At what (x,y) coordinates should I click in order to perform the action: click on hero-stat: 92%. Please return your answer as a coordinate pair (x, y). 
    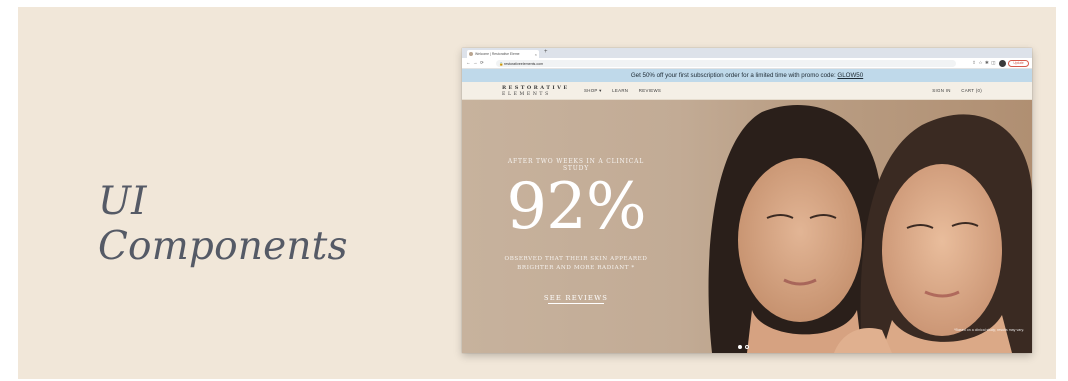
    Looking at the image, I should click on (576, 207).